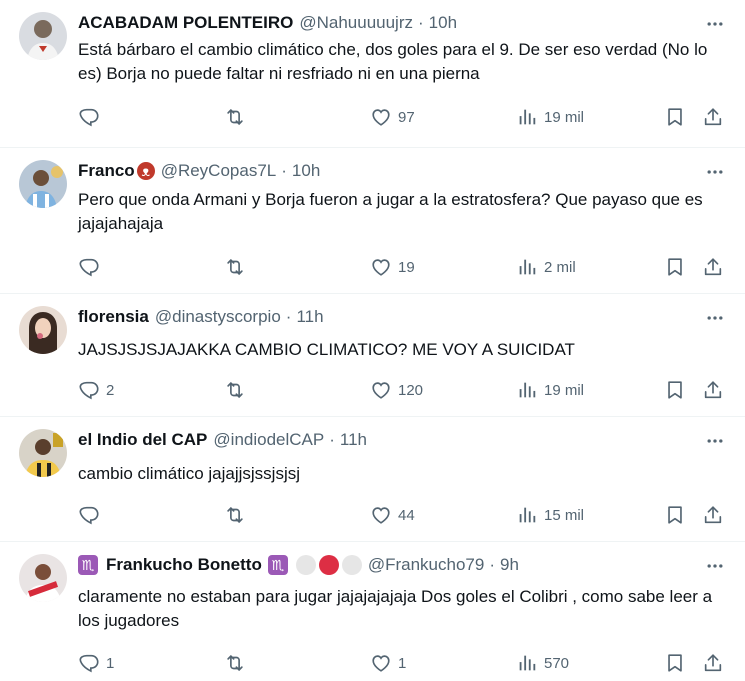 The width and height of the screenshot is (745, 681). What do you see at coordinates (564, 390) in the screenshot?
I see `view-count: 19 mil` at bounding box center [564, 390].